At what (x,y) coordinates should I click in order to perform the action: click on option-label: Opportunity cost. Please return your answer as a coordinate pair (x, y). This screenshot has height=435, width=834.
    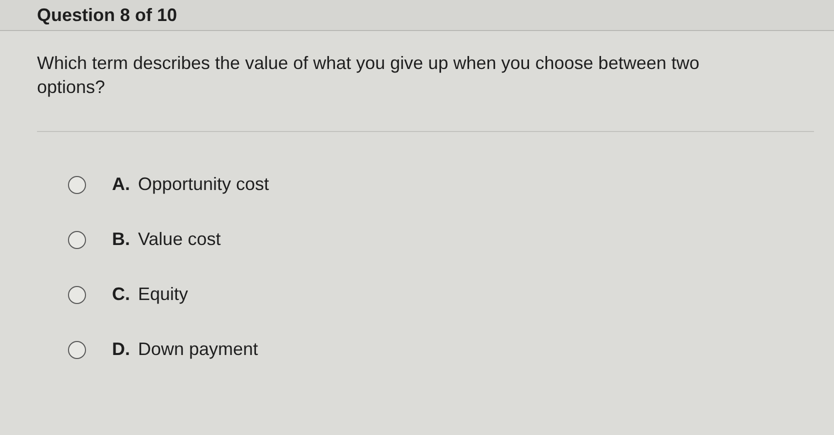
    Looking at the image, I should click on (204, 184).